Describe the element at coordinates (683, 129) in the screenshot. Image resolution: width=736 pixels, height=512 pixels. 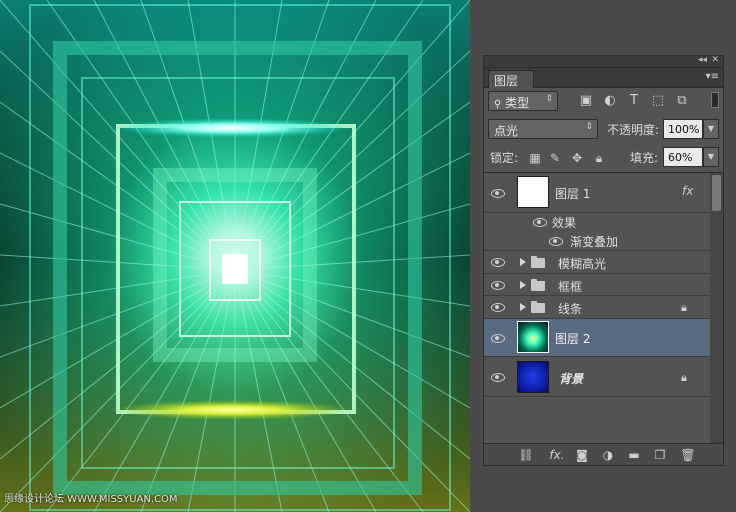
I see `opacity-field: 100%` at that location.